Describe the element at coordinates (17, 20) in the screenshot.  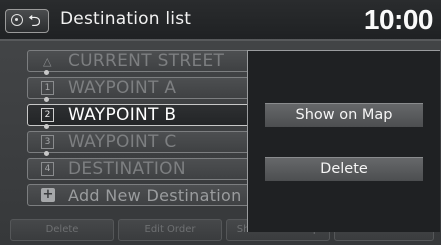
I see `voice-icon` at that location.